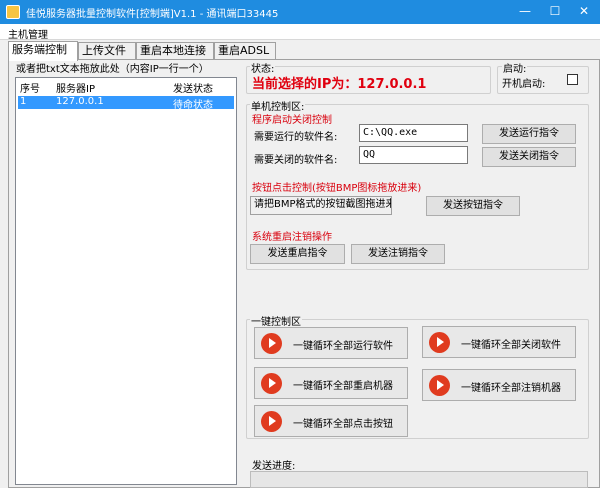 This screenshot has width=600, height=488. What do you see at coordinates (75, 87) in the screenshot?
I see `column-server-ip: 服务器IP` at bounding box center [75, 87].